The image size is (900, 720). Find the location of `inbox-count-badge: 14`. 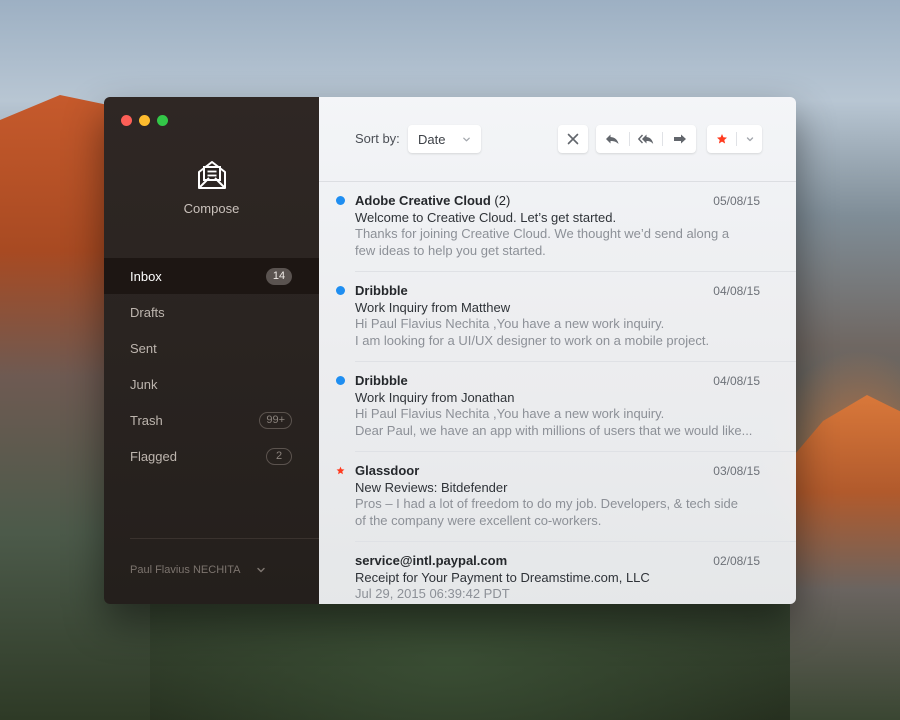

inbox-count-badge: 14 is located at coordinates (279, 276).